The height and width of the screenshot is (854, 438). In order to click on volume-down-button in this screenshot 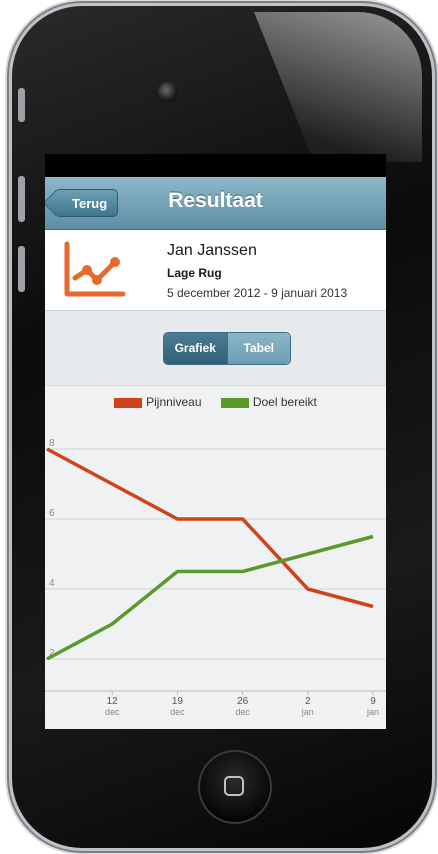, I will do `click(21, 269)`.